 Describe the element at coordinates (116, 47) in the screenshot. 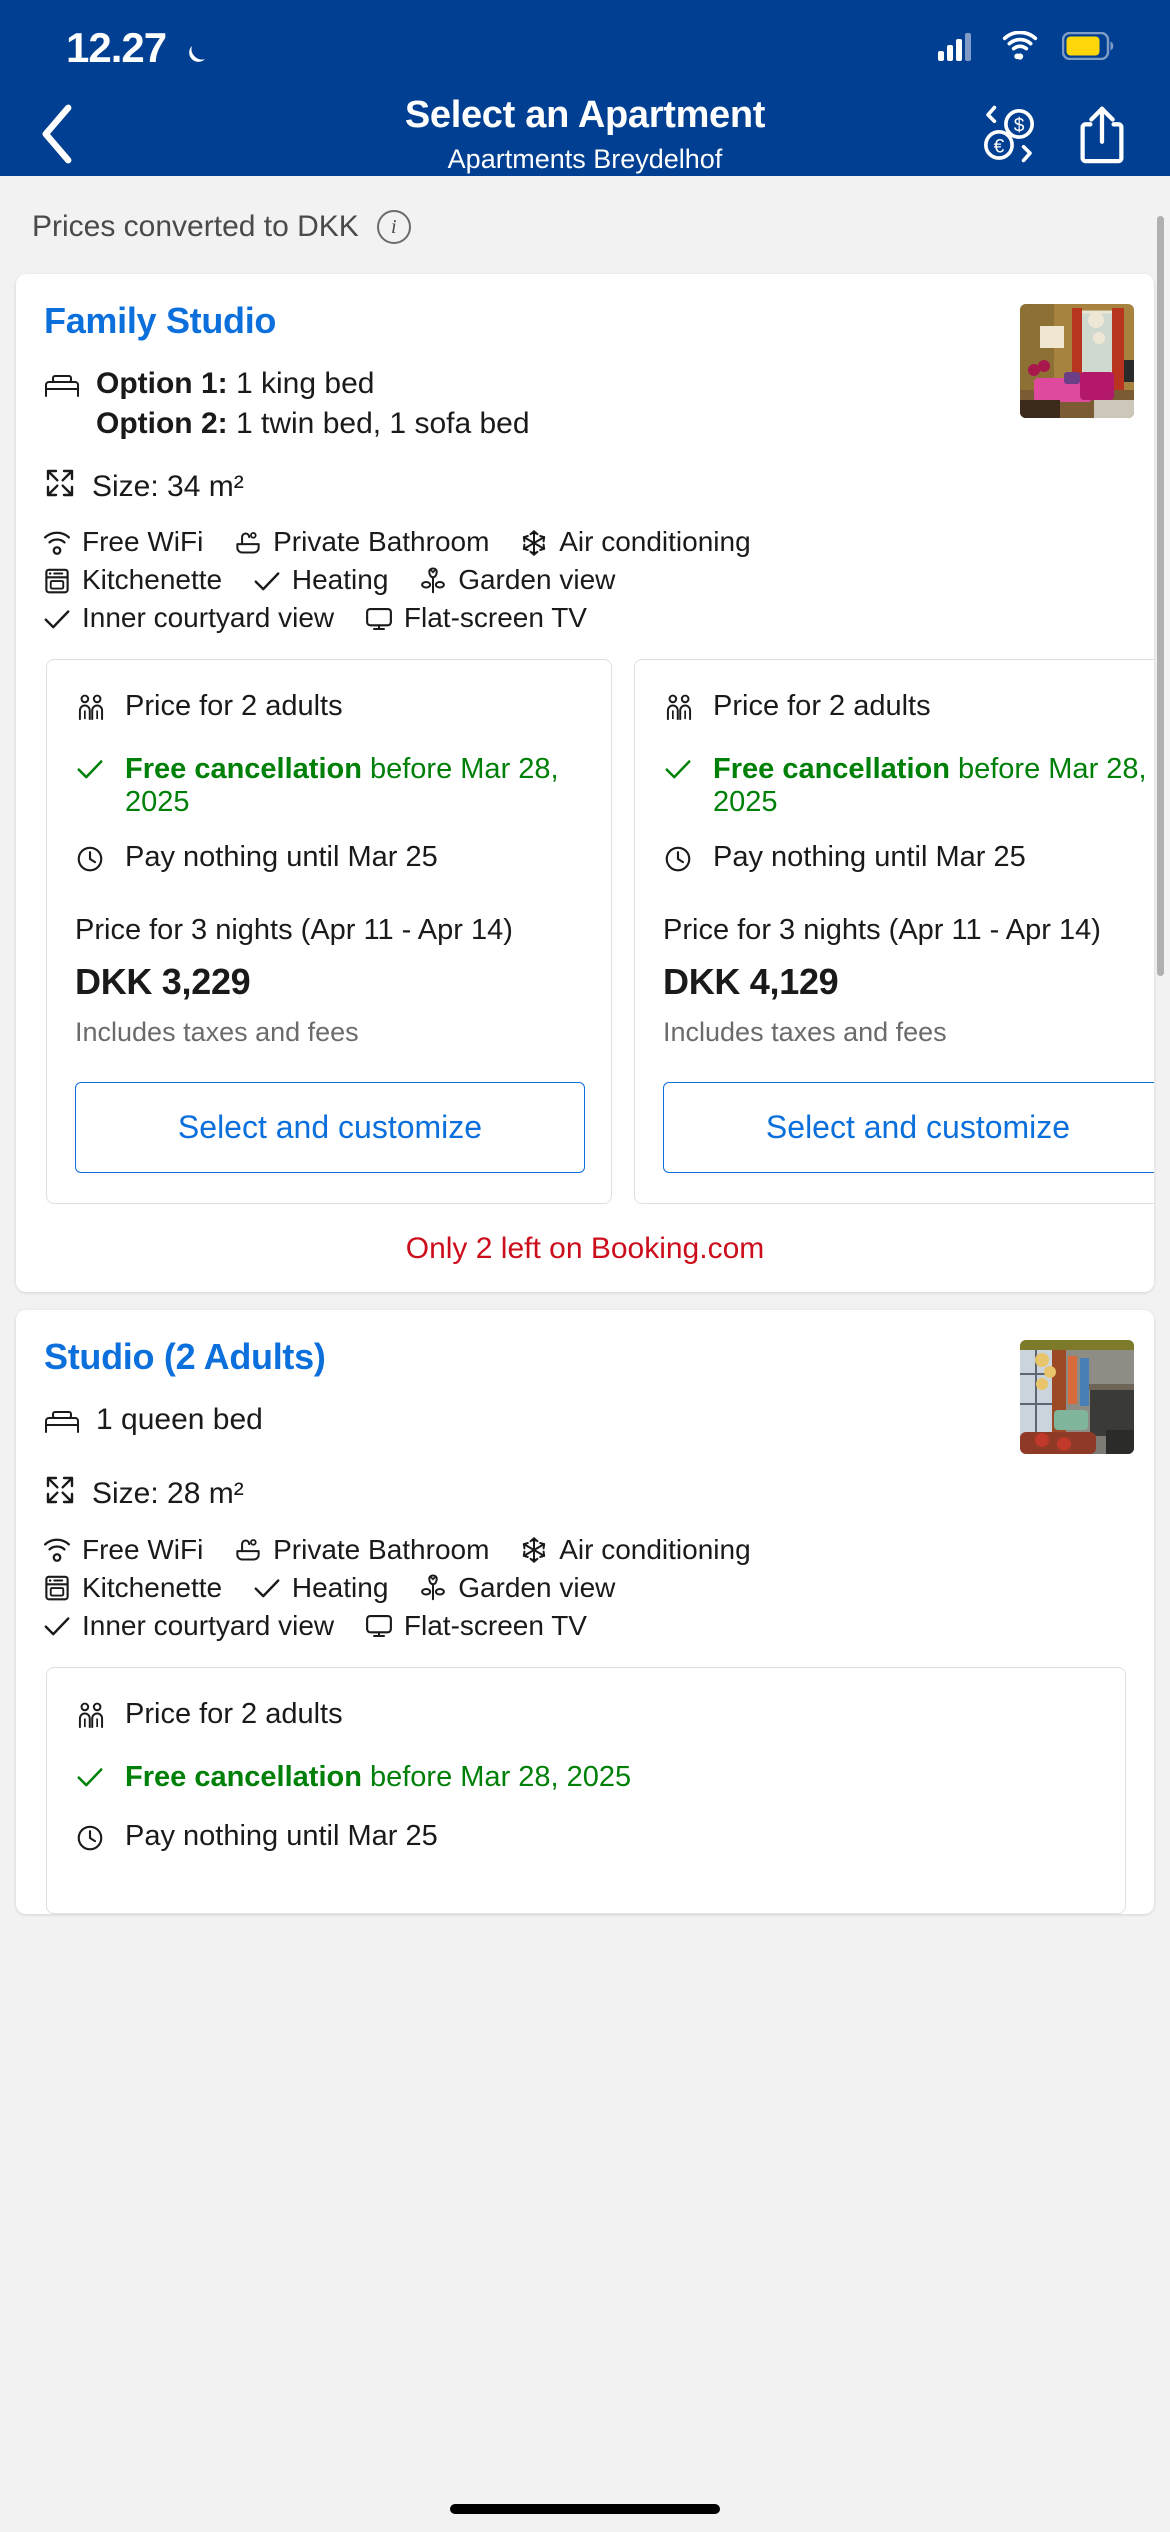

I see `status-time: 12.27` at that location.